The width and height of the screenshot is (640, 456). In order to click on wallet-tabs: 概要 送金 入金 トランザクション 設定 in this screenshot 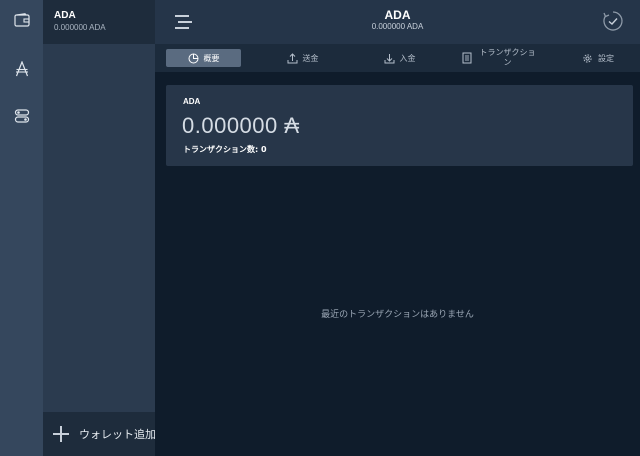, I will do `click(397, 58)`.